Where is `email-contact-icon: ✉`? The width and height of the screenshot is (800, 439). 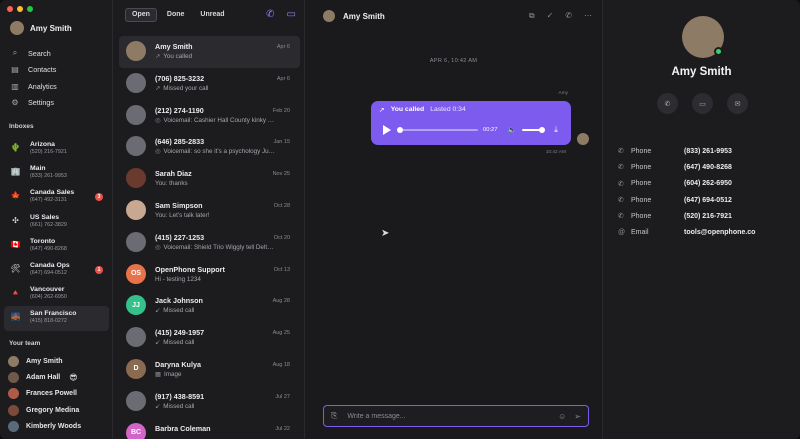 email-contact-icon: ✉ is located at coordinates (737, 103).